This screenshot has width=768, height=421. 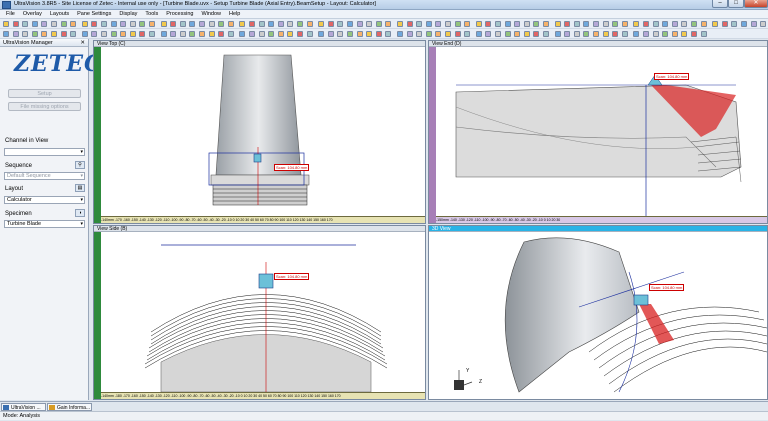 What do you see at coordinates (97, 135) in the screenshot?
I see `view-top-vertical-ruler` at bounding box center [97, 135].